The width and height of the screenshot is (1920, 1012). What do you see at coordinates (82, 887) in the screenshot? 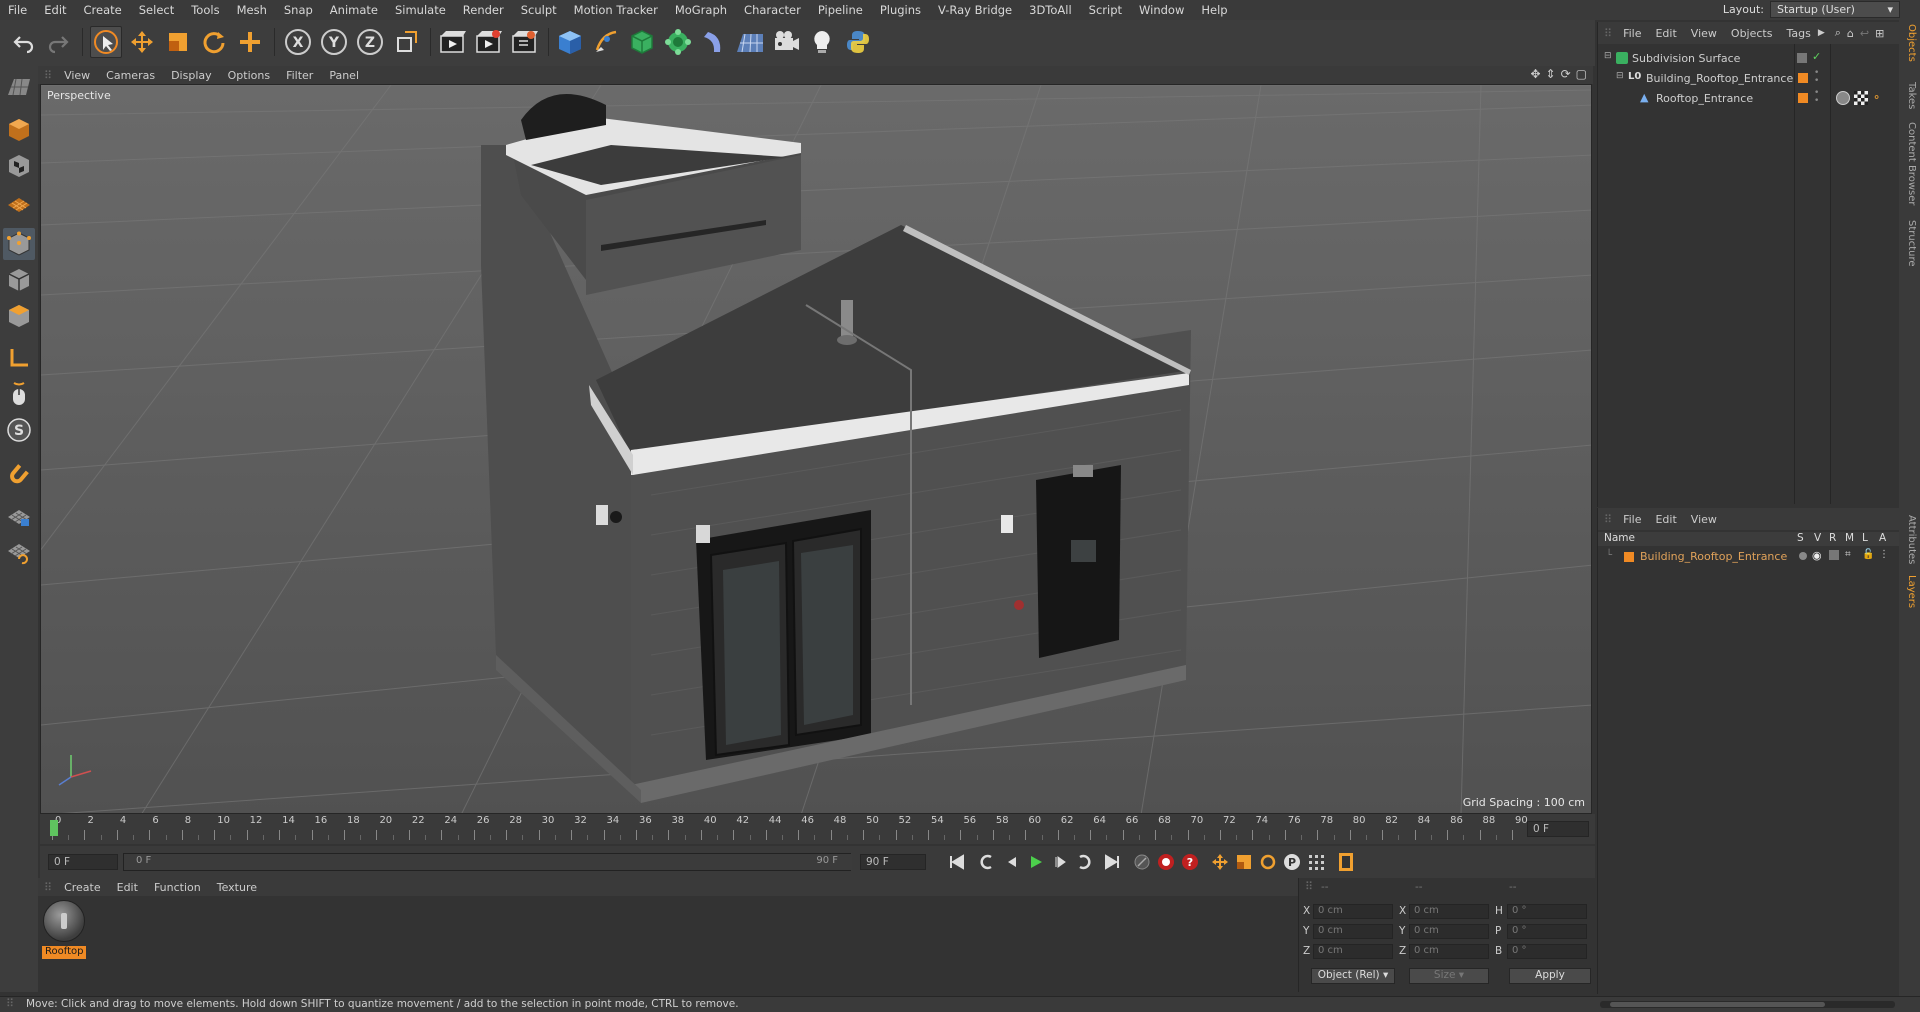
I see `material-menu-create: Create` at bounding box center [82, 887].